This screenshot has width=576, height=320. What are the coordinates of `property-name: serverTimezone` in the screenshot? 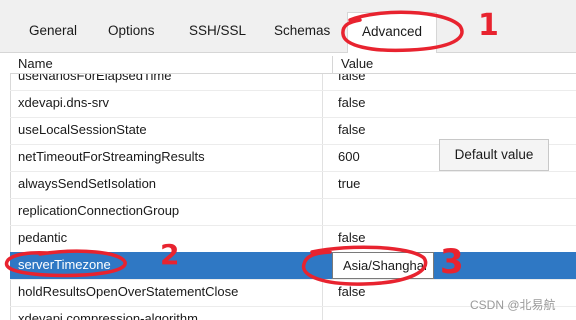 It's located at (64, 264).